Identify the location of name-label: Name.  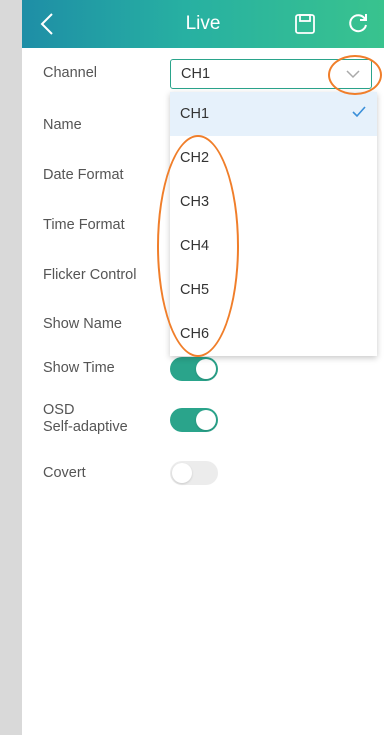
(62, 125).